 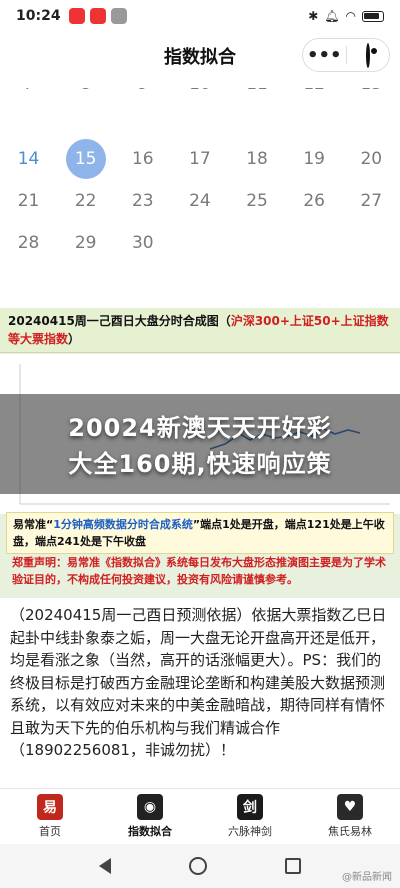 I want to click on calendar-day: 27, so click(x=371, y=201).